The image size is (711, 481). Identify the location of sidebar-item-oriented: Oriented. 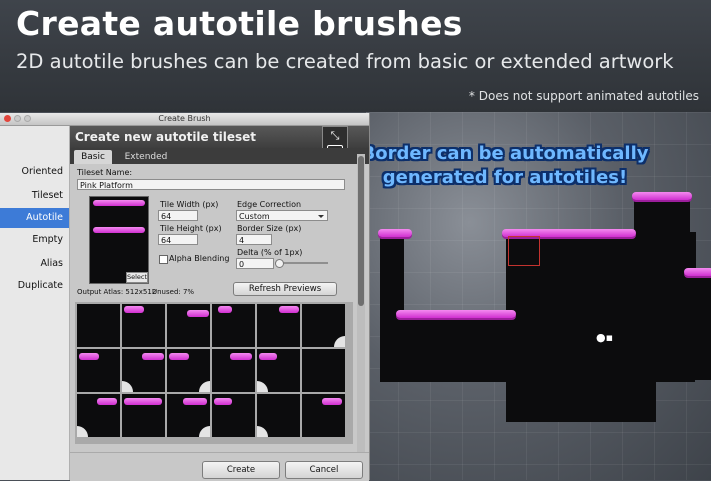
(34, 172).